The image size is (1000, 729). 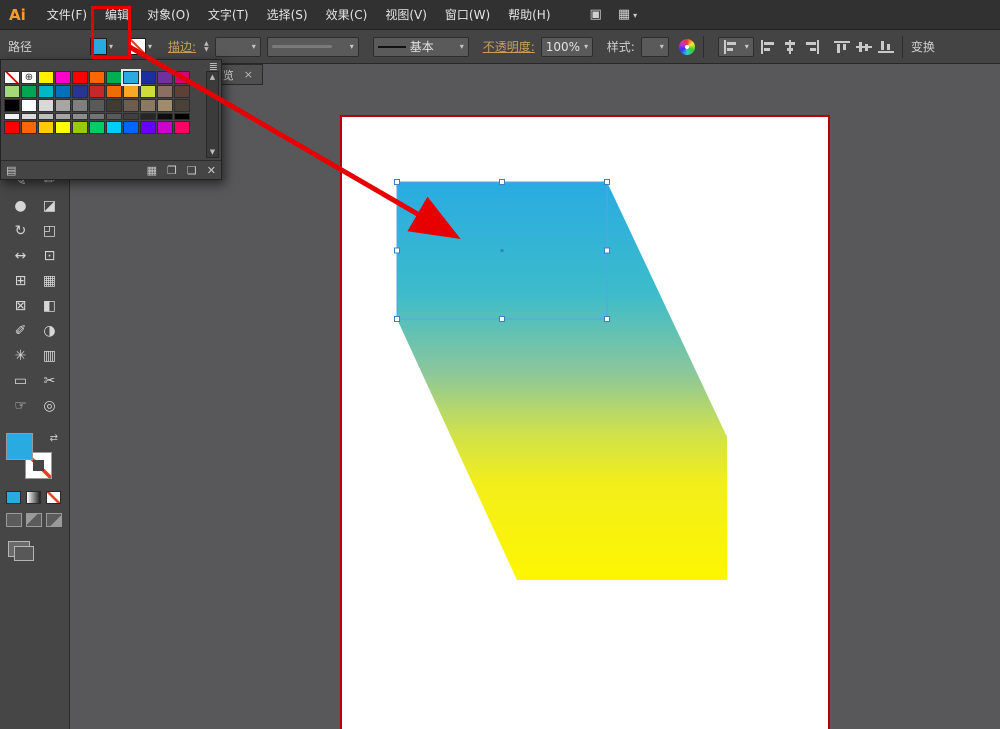 I want to click on column-graph-tool: ▥, so click(x=49, y=355).